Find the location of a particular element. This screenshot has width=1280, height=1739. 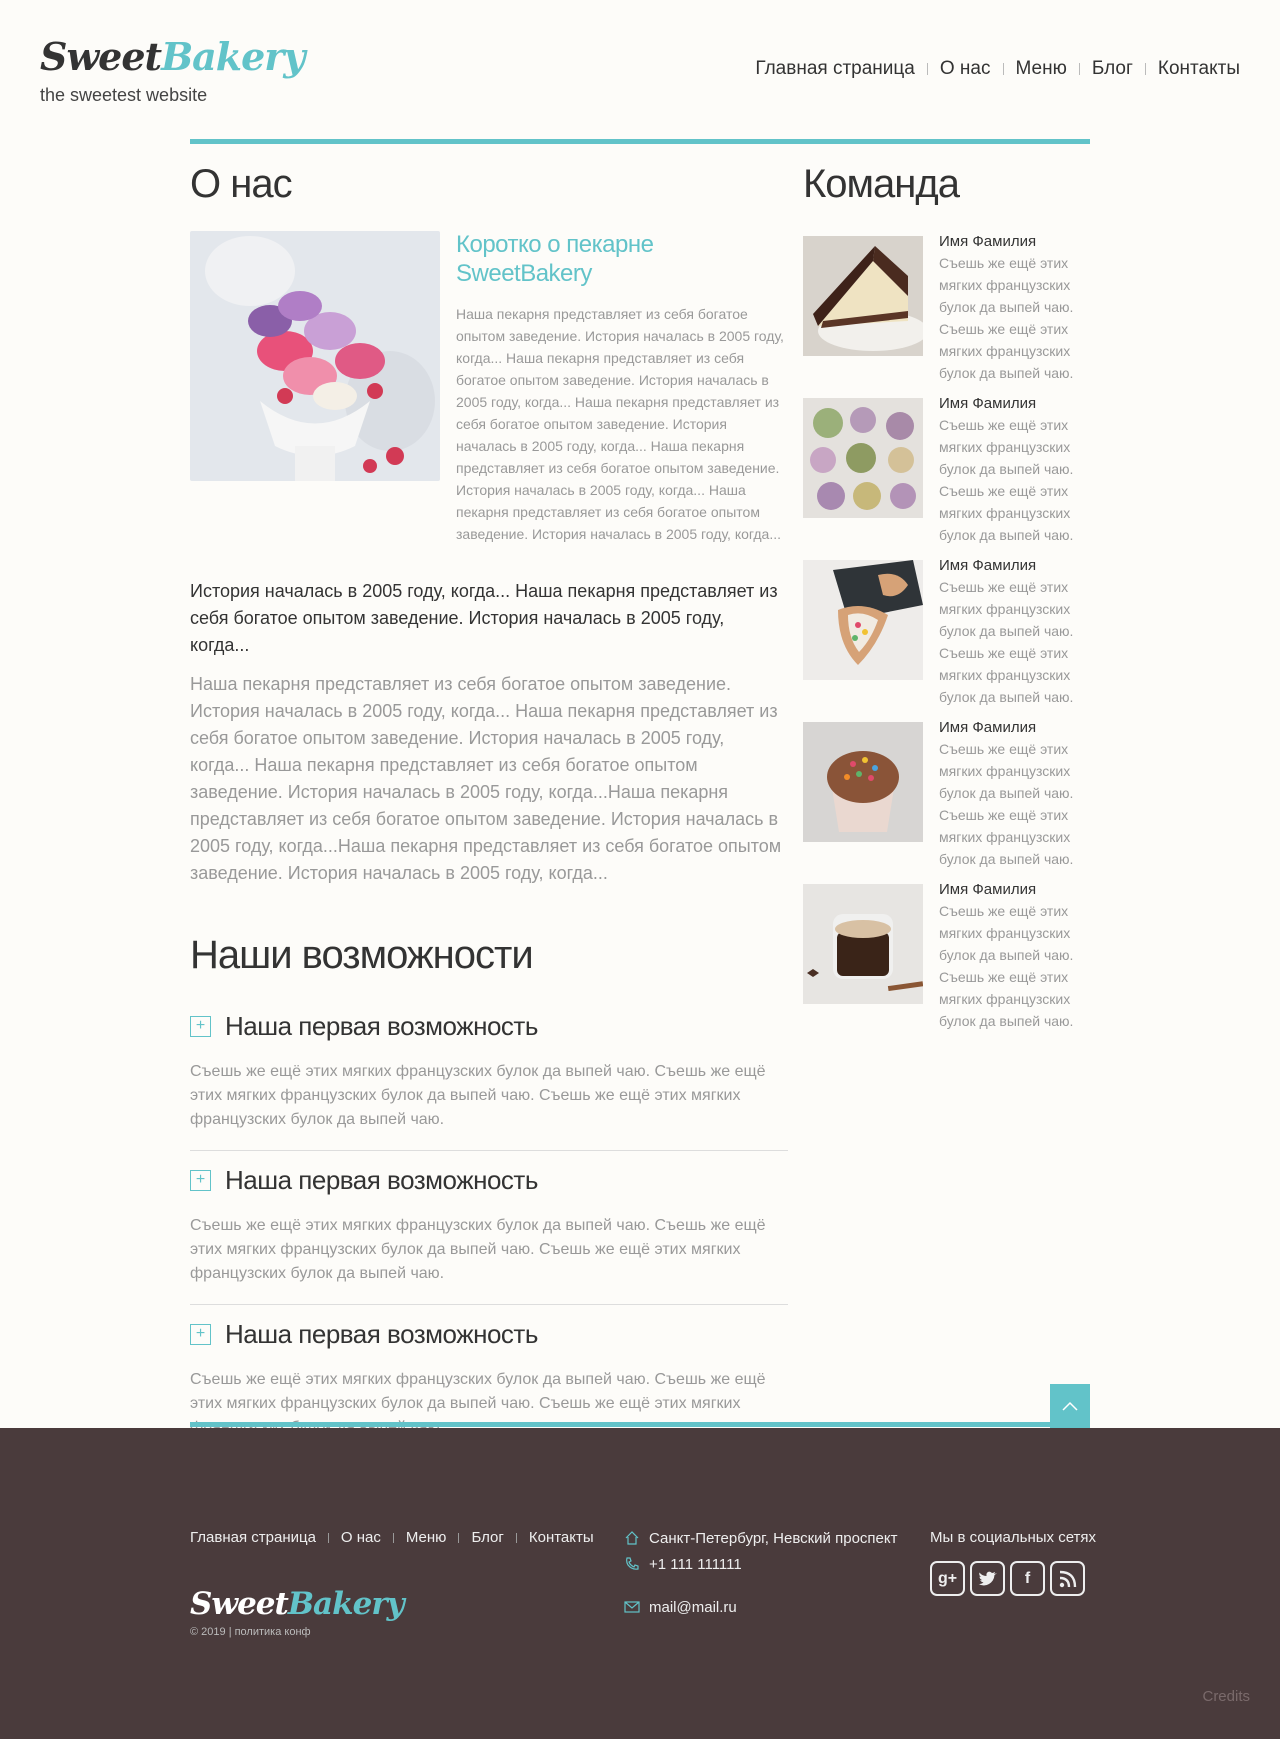

about-subtitle: Коротко о пекарне SweetBakery is located at coordinates (555, 259).